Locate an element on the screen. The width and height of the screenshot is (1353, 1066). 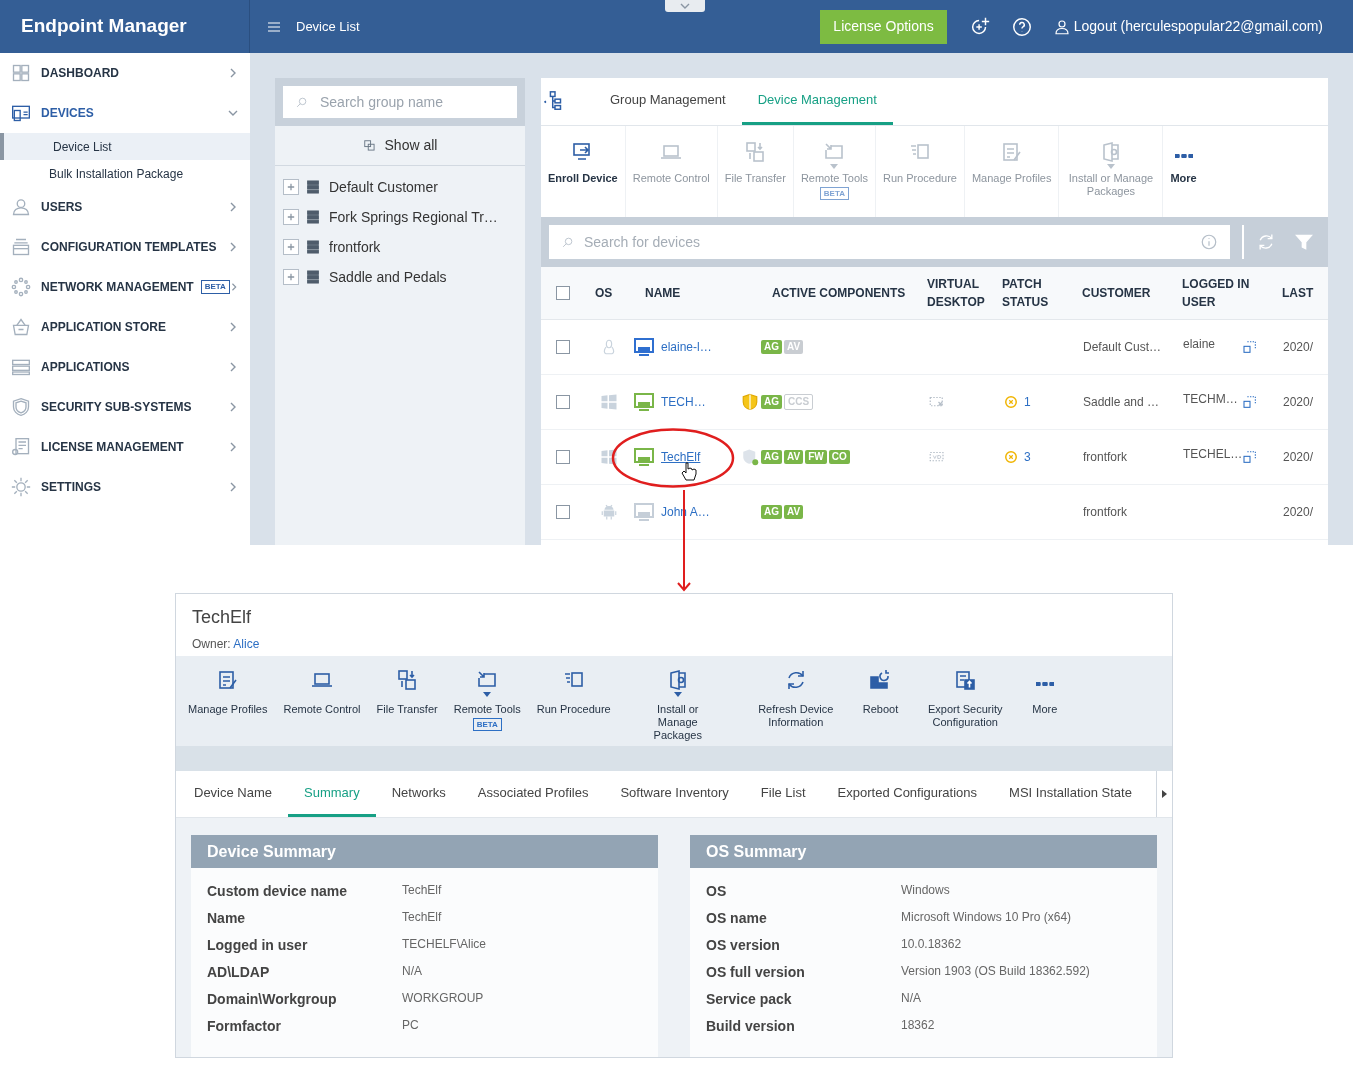
group-name: Default Customer is located at coordinates (383, 187).